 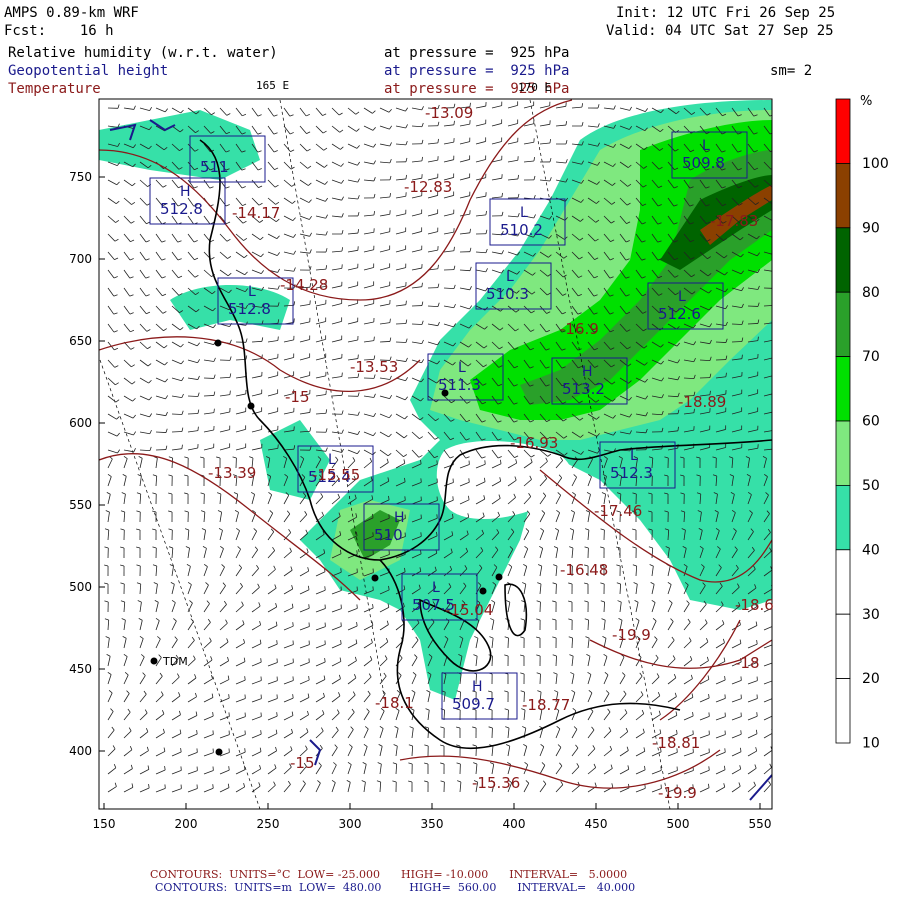 What do you see at coordinates (514, 824) in the screenshot?
I see `x-tick-label: 400` at bounding box center [514, 824].